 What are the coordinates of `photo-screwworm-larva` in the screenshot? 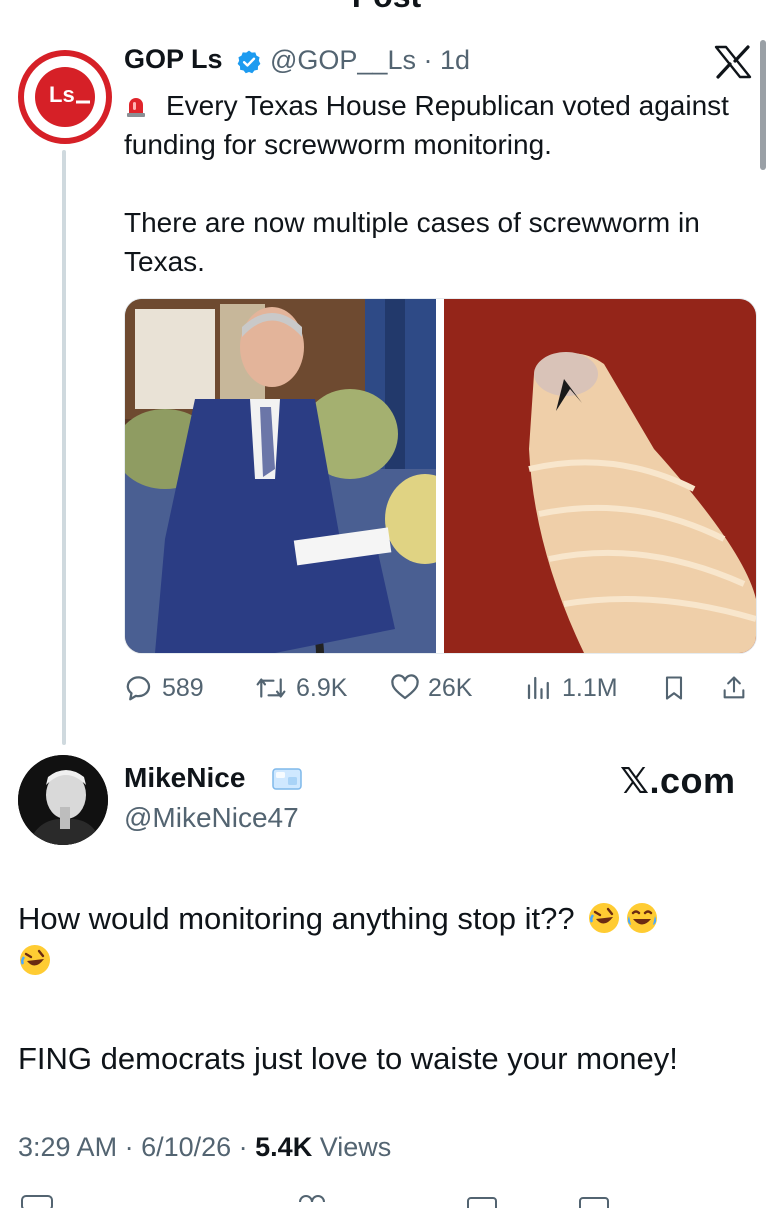 It's located at (600, 476).